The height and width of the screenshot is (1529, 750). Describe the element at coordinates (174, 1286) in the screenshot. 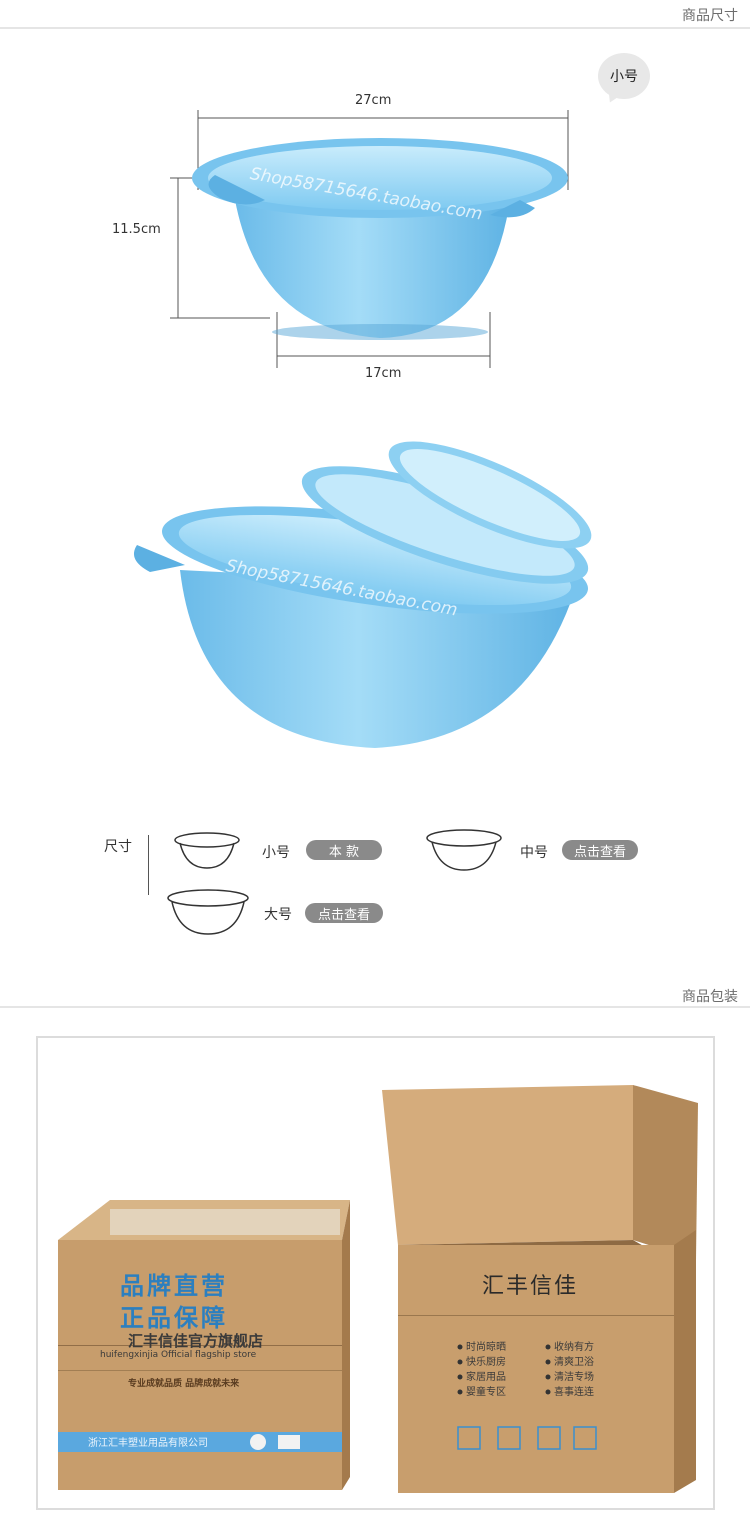

I see `closed-box-headline-1: 品牌直营` at that location.